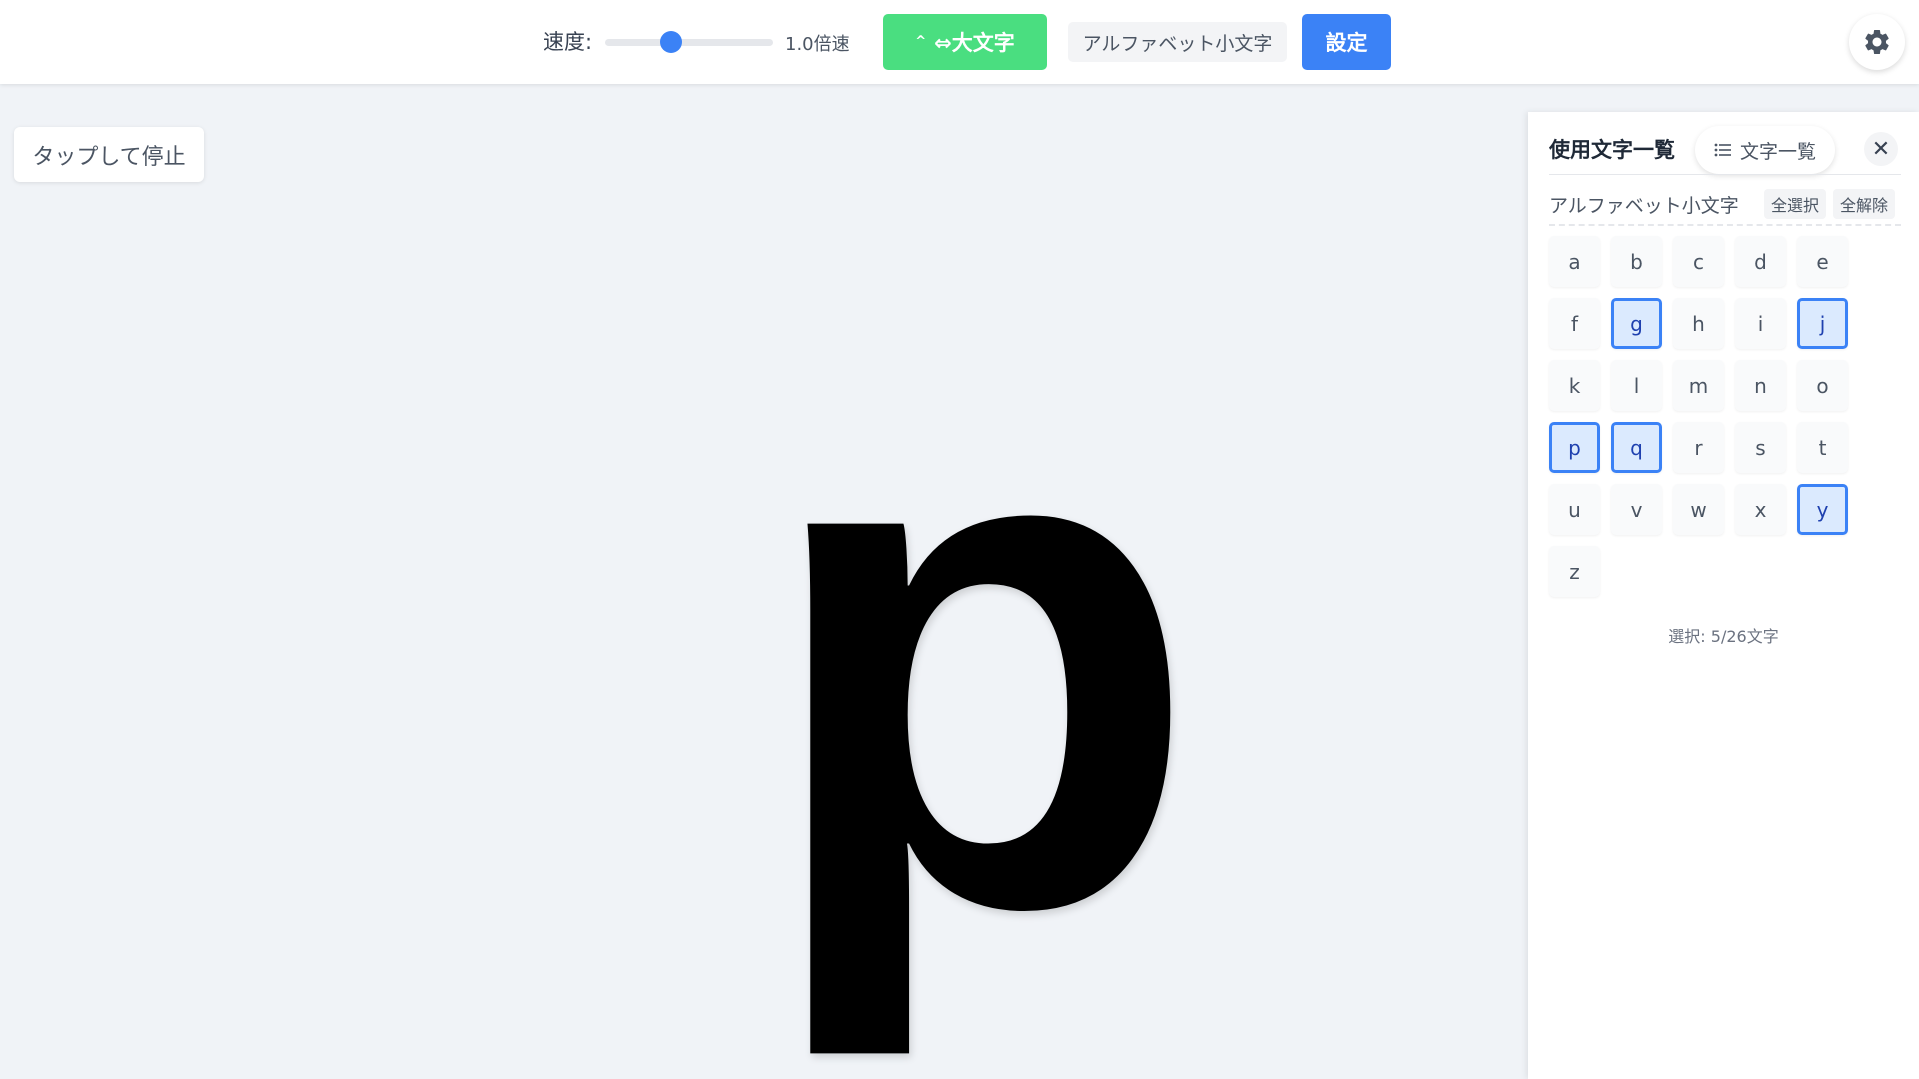 Image resolution: width=1919 pixels, height=1079 pixels. What do you see at coordinates (921, 41) in the screenshot?
I see `caret-up-icon: ^` at bounding box center [921, 41].